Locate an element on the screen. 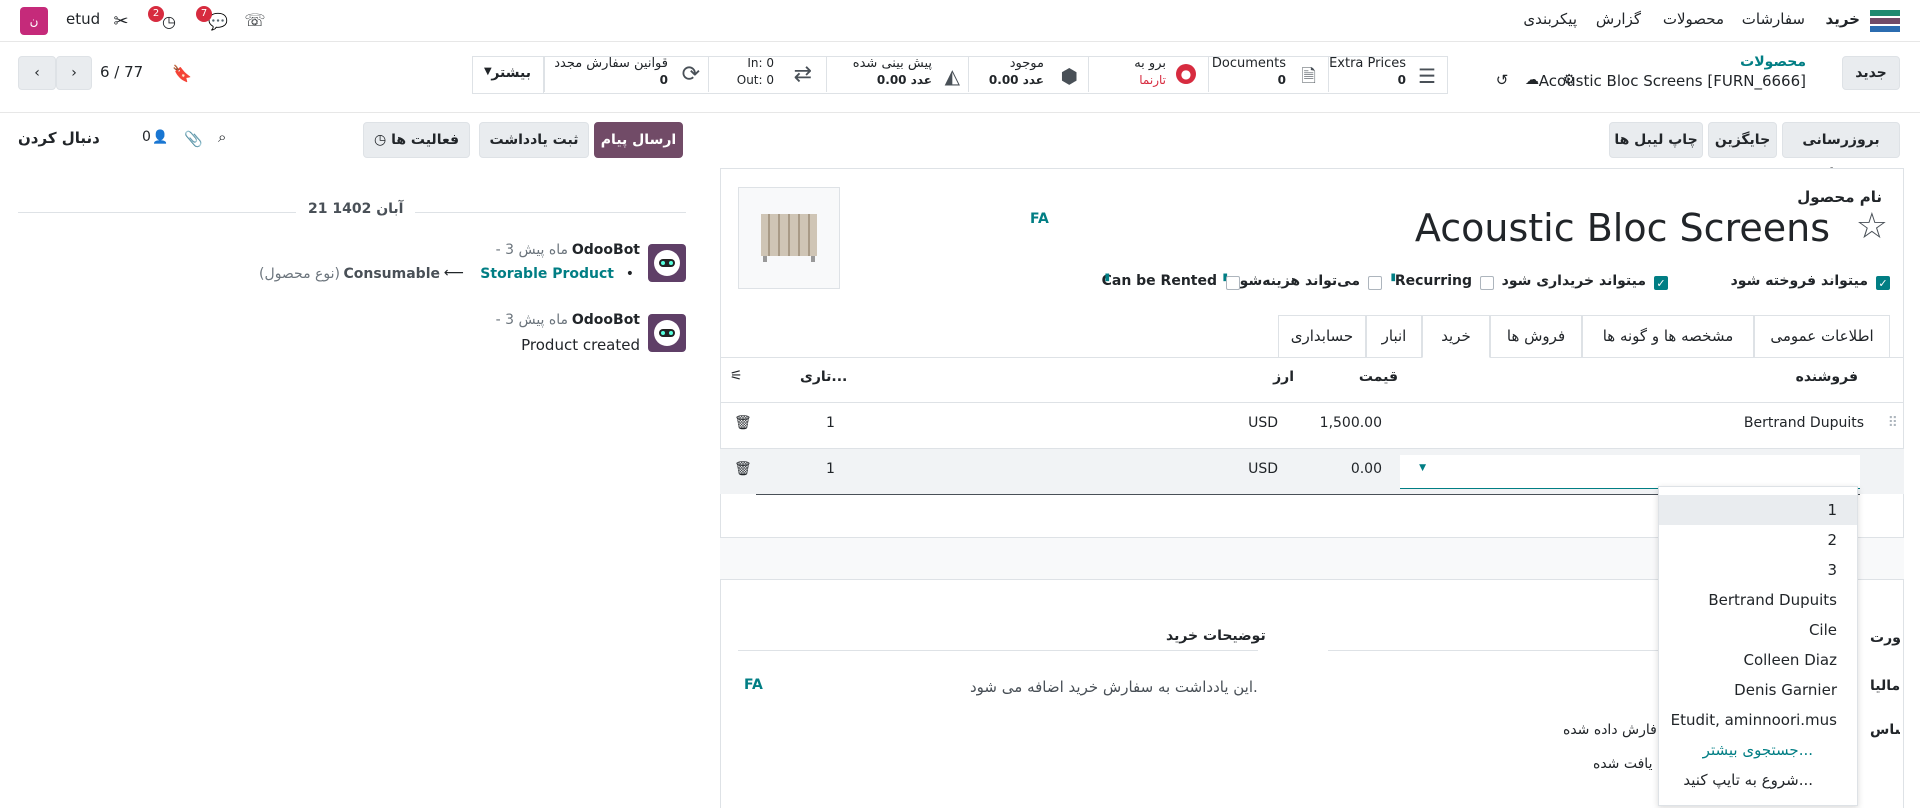  dropdown-option: 2 is located at coordinates (1758, 540).